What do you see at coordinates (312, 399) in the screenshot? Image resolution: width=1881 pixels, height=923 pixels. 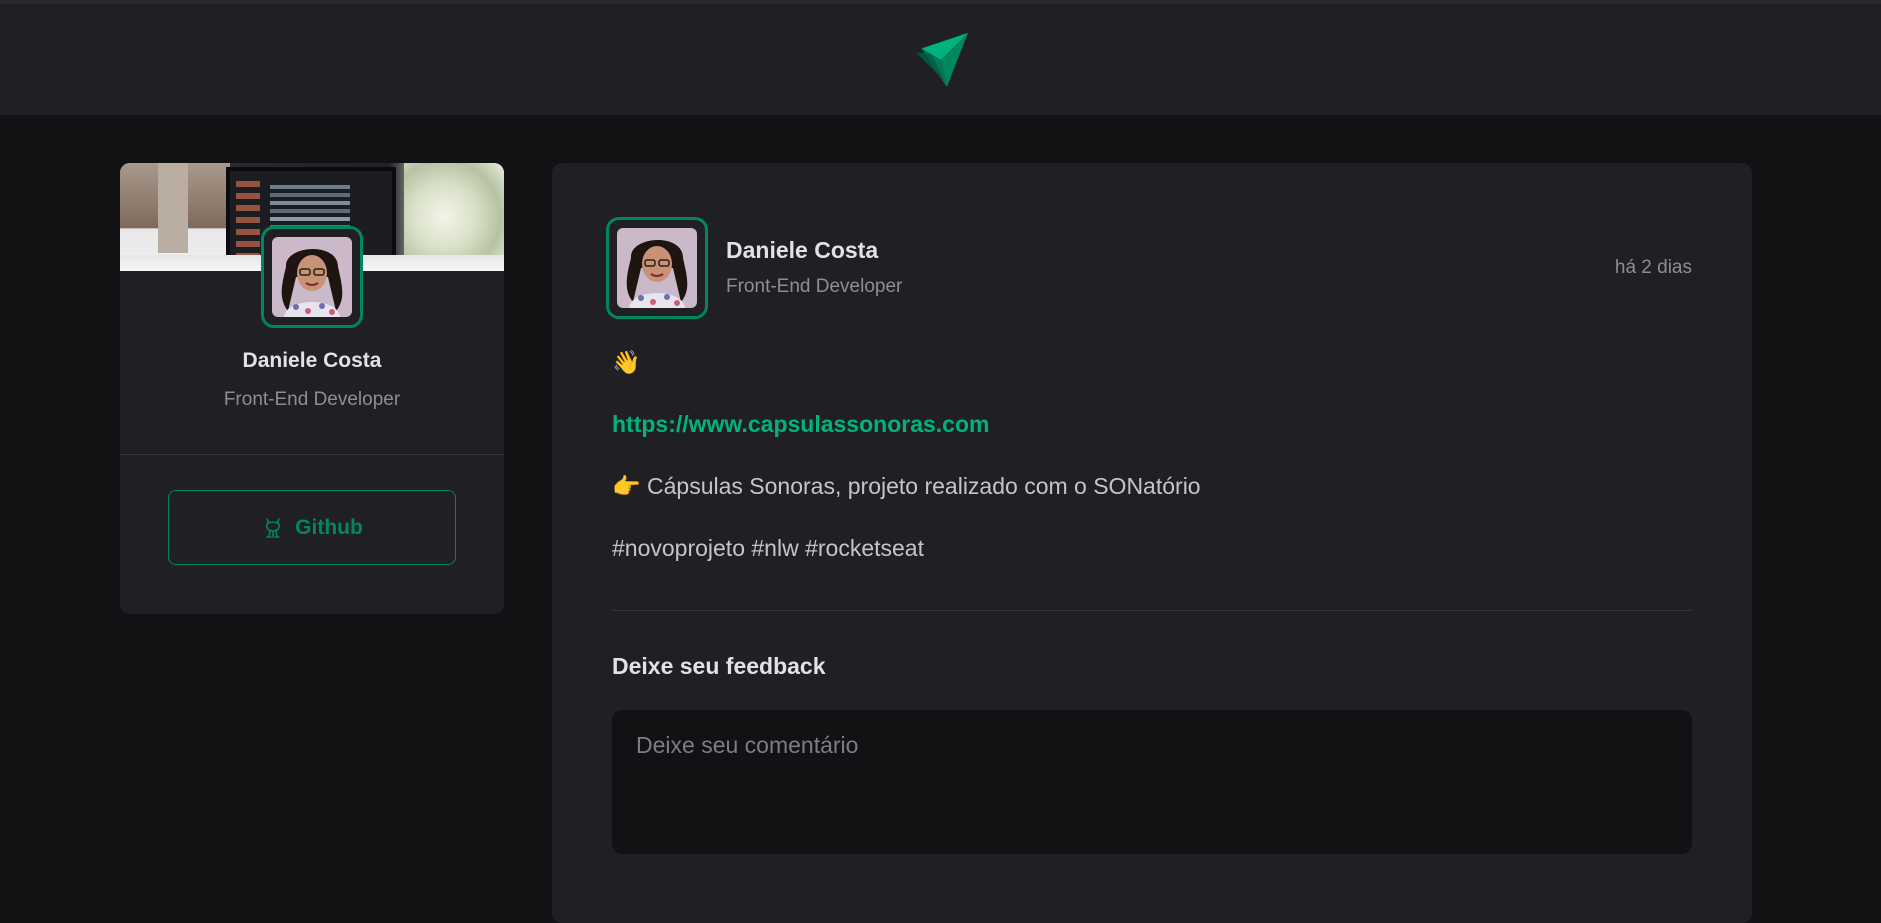 I see `profile-role: Front-End Developer` at bounding box center [312, 399].